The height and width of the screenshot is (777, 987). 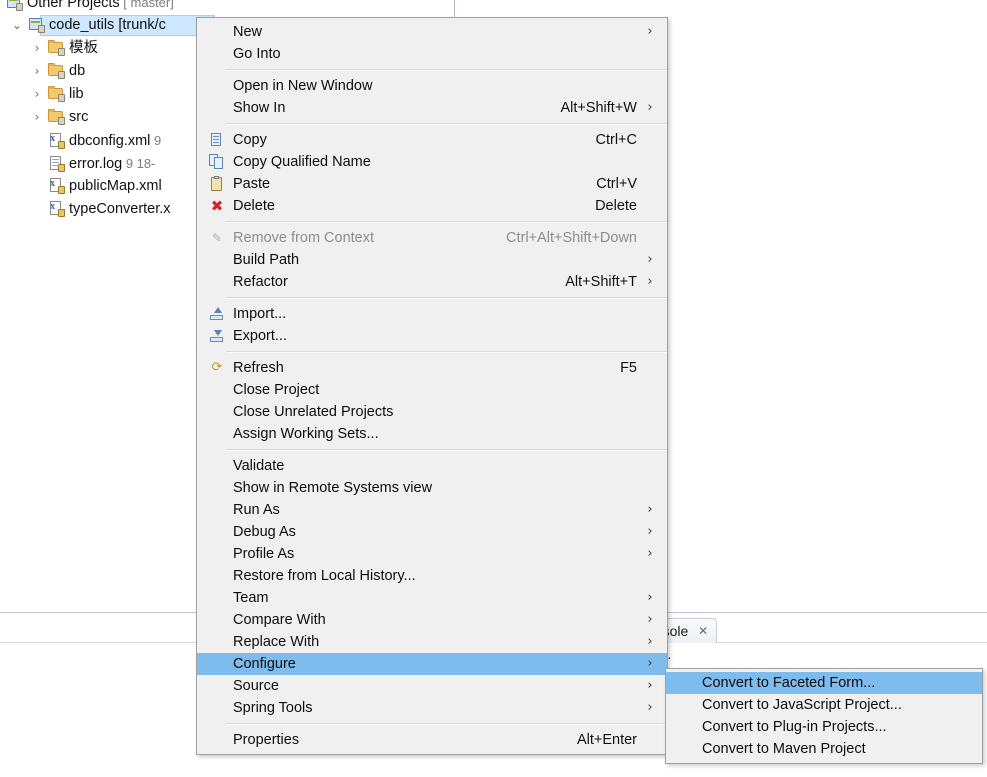 I want to click on menu-separator, so click(x=432, y=298).